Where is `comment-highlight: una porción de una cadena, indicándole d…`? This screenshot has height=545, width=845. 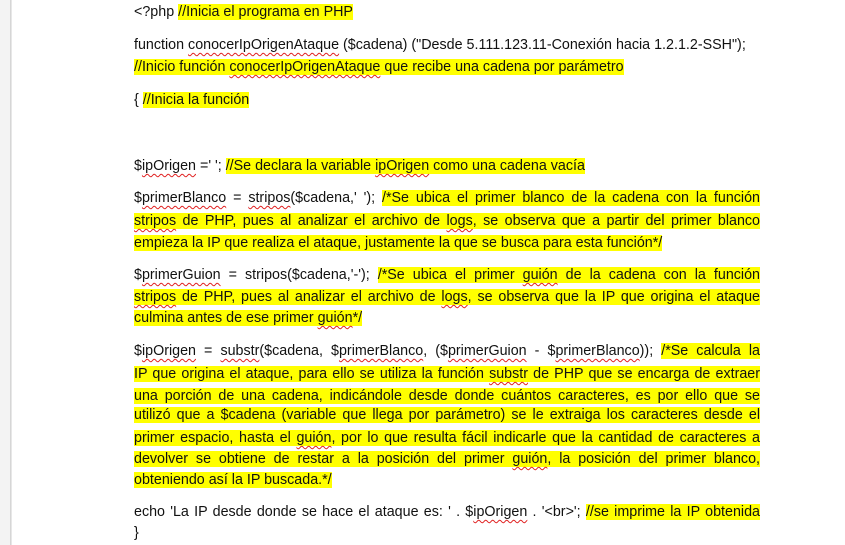
comment-highlight: una porción de una cadena, indicándole d… is located at coordinates (447, 396).